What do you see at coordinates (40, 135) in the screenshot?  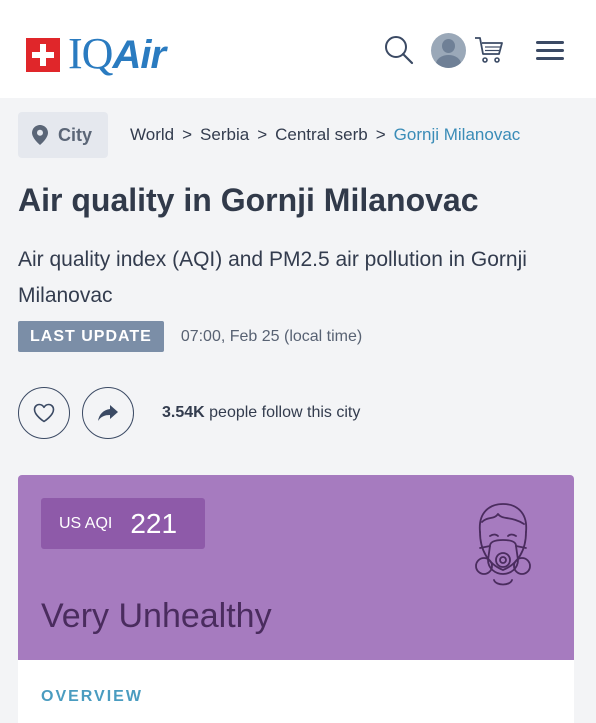 I see `location-pin-icon` at bounding box center [40, 135].